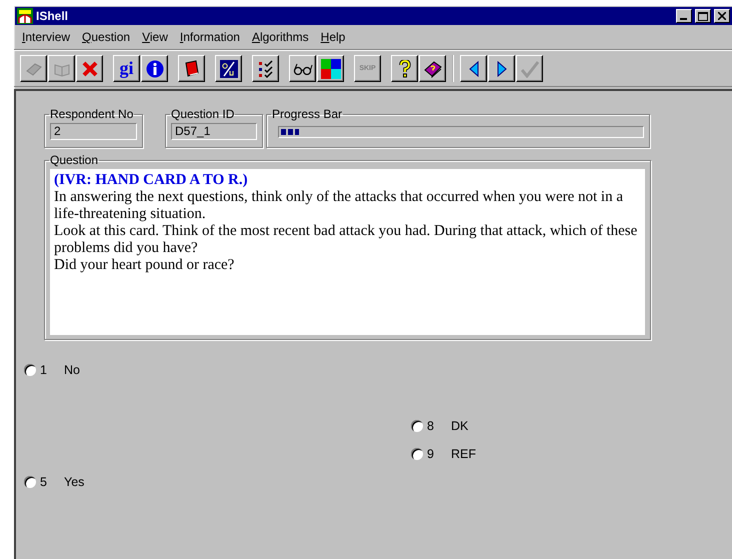 The width and height of the screenshot is (732, 559). Describe the element at coordinates (210, 37) in the screenshot. I see `menu-item: Information` at that location.